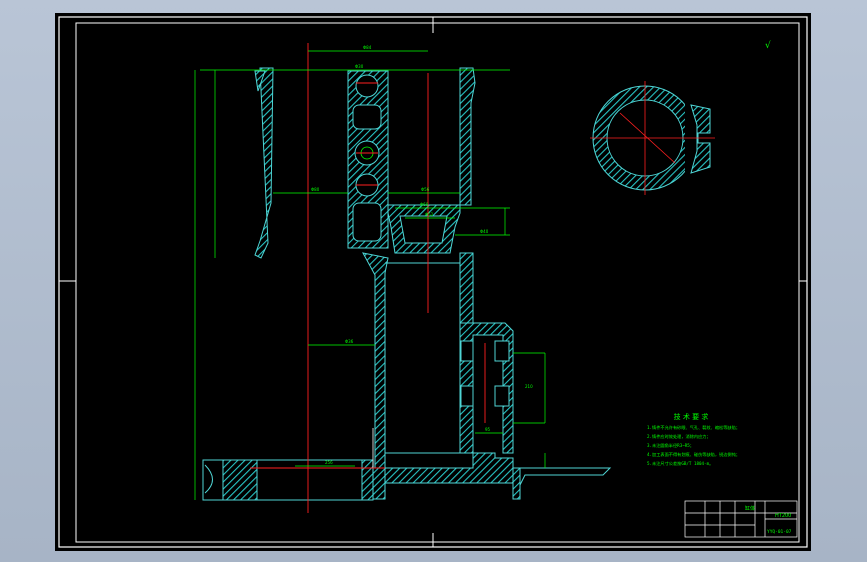 This screenshot has width=867, height=562. What do you see at coordinates (680, 463) in the screenshot?
I see `note-line-5: 5.未注尺寸公差按GB/T 1804-m。` at bounding box center [680, 463].